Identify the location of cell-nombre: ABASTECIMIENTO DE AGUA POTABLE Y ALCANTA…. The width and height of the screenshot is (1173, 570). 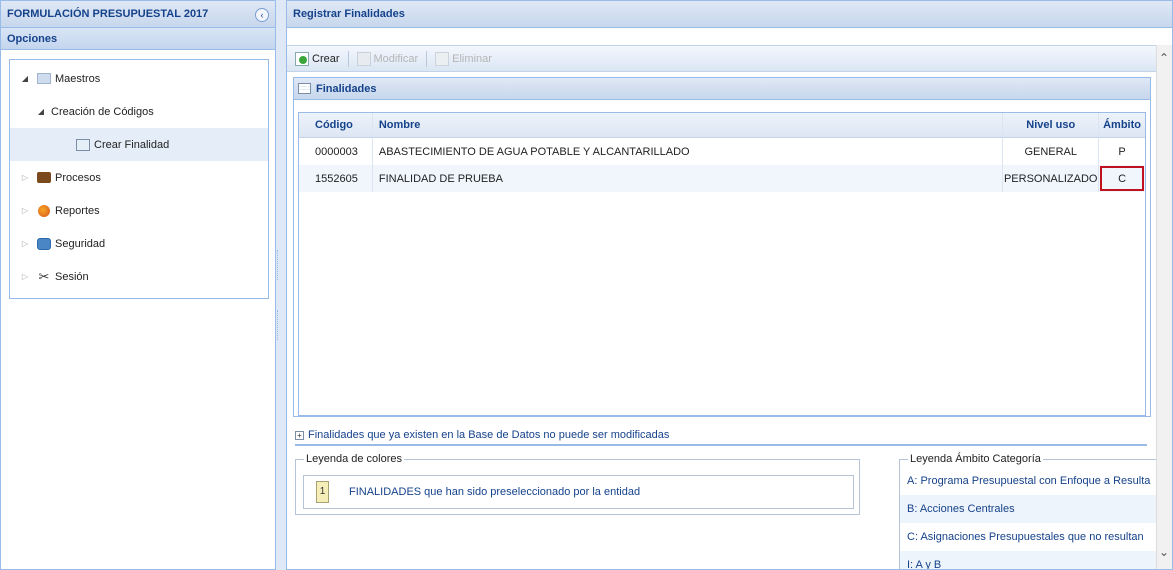
(688, 151).